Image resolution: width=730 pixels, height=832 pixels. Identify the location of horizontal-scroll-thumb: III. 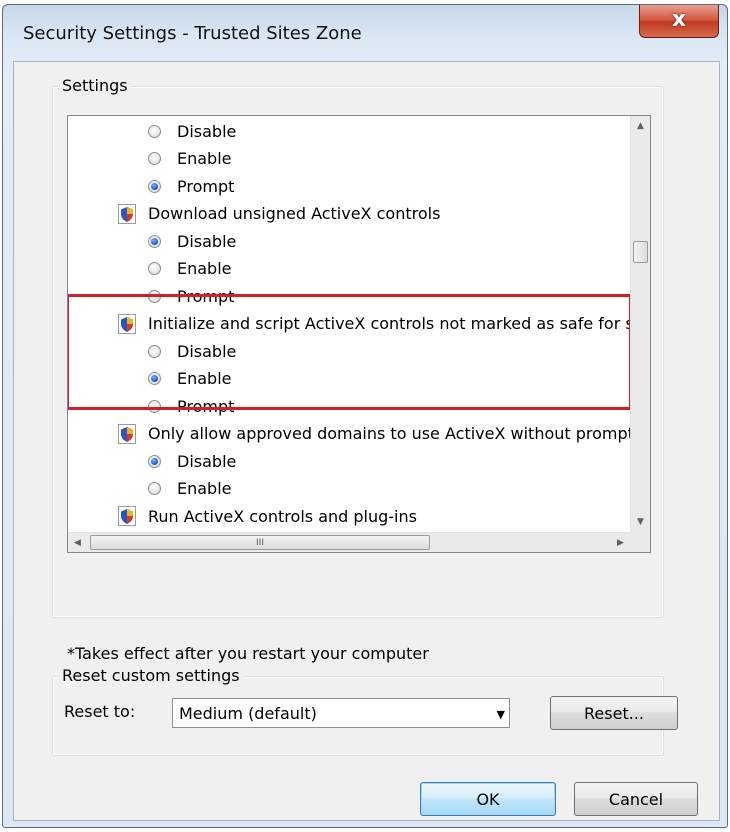
(260, 542).